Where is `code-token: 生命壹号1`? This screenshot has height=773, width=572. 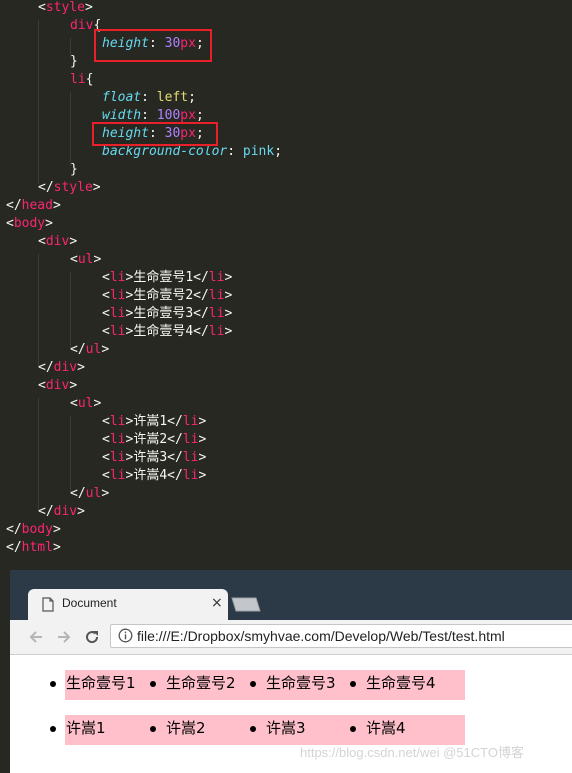 code-token: 生命壹号1 is located at coordinates (163, 277).